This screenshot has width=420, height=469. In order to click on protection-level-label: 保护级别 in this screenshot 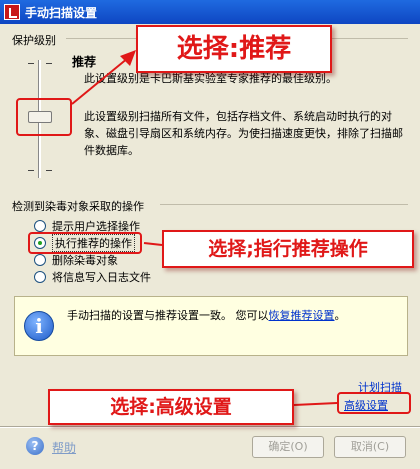, I will do `click(34, 40)`.